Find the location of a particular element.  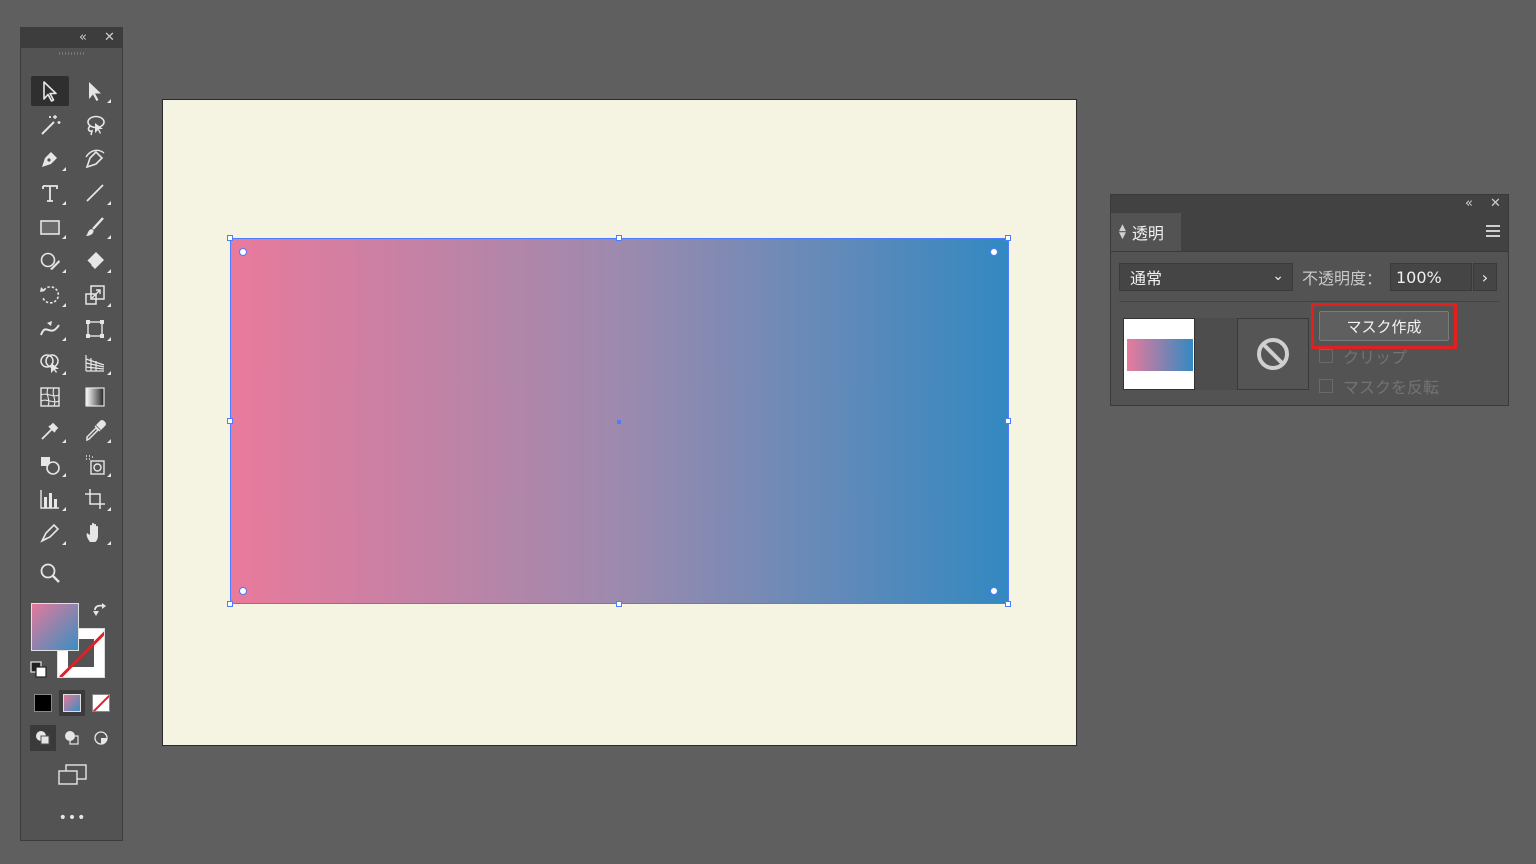

gradient-tool is located at coordinates (95, 397).